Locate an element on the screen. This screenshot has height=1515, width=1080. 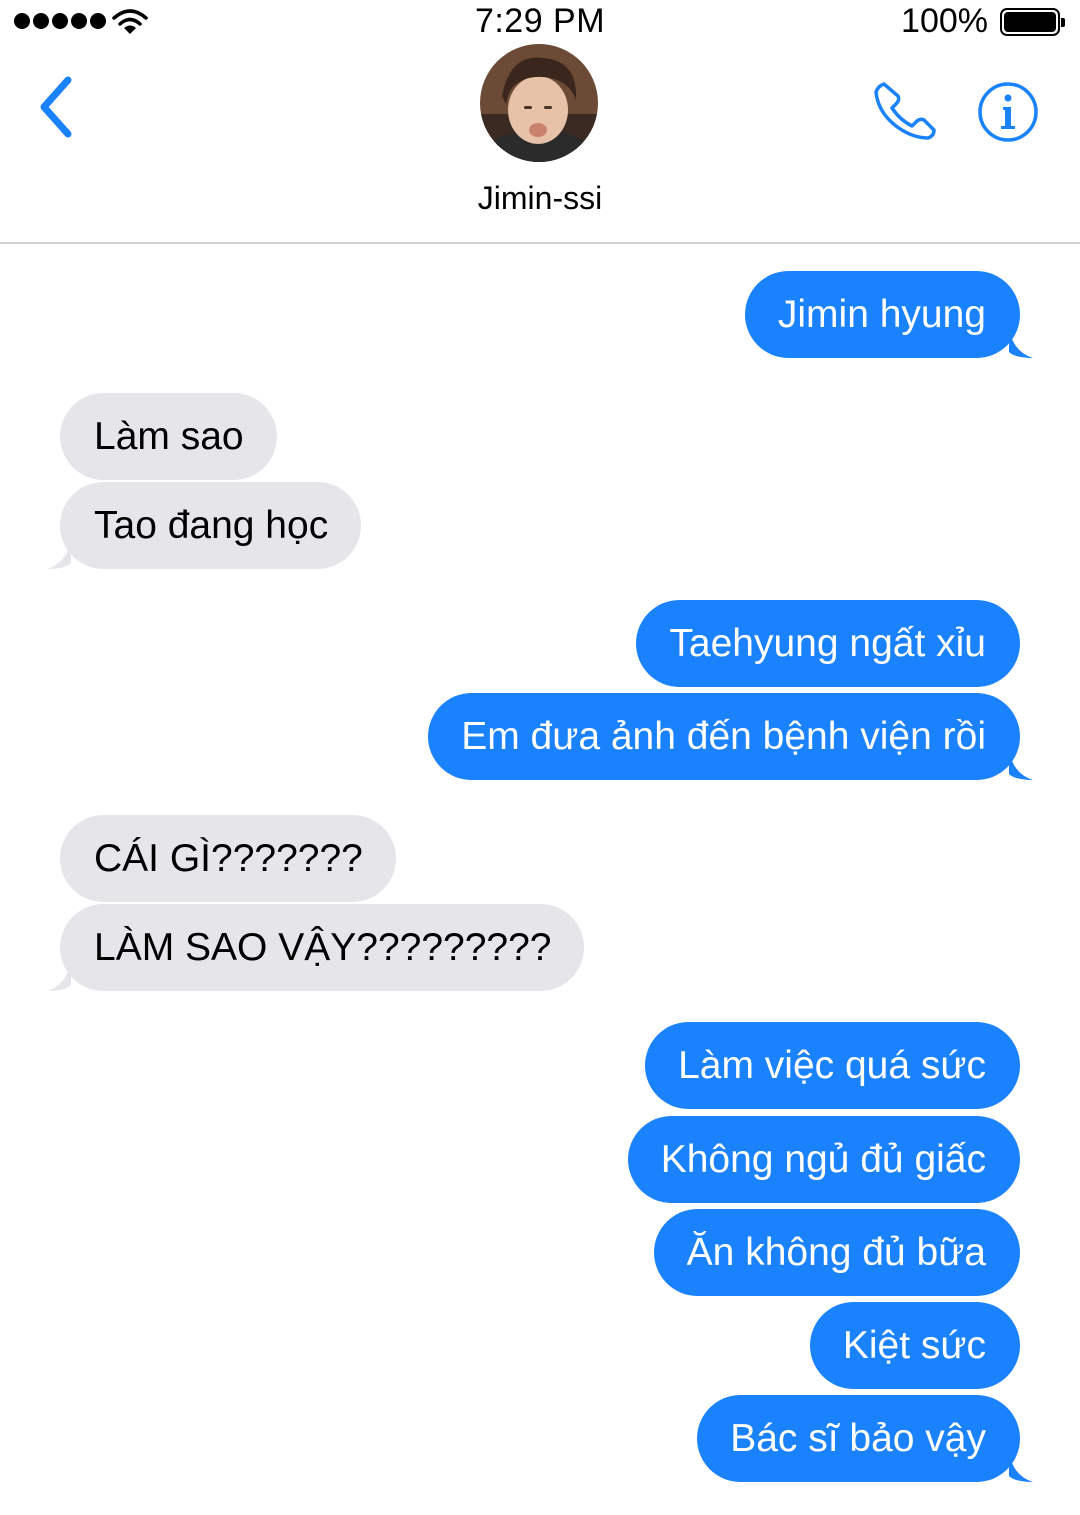
info-icon is located at coordinates (1008, 112).